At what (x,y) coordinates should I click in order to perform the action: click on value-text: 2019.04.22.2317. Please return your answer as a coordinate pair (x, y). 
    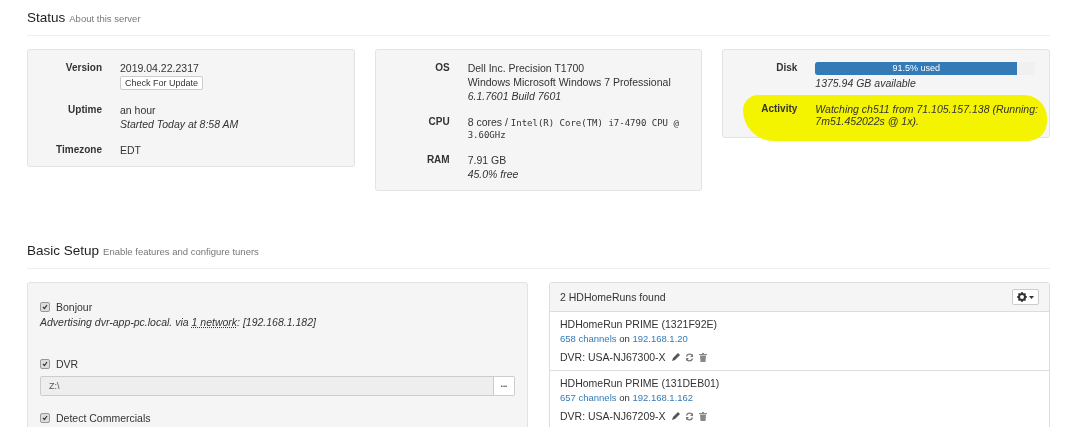
    Looking at the image, I should click on (159, 68).